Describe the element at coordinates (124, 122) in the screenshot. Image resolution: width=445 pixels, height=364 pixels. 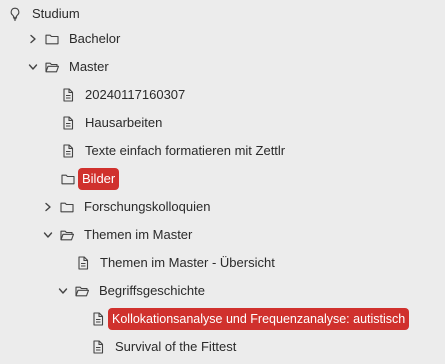
I see `tree-item-label: Hausarbeiten` at that location.